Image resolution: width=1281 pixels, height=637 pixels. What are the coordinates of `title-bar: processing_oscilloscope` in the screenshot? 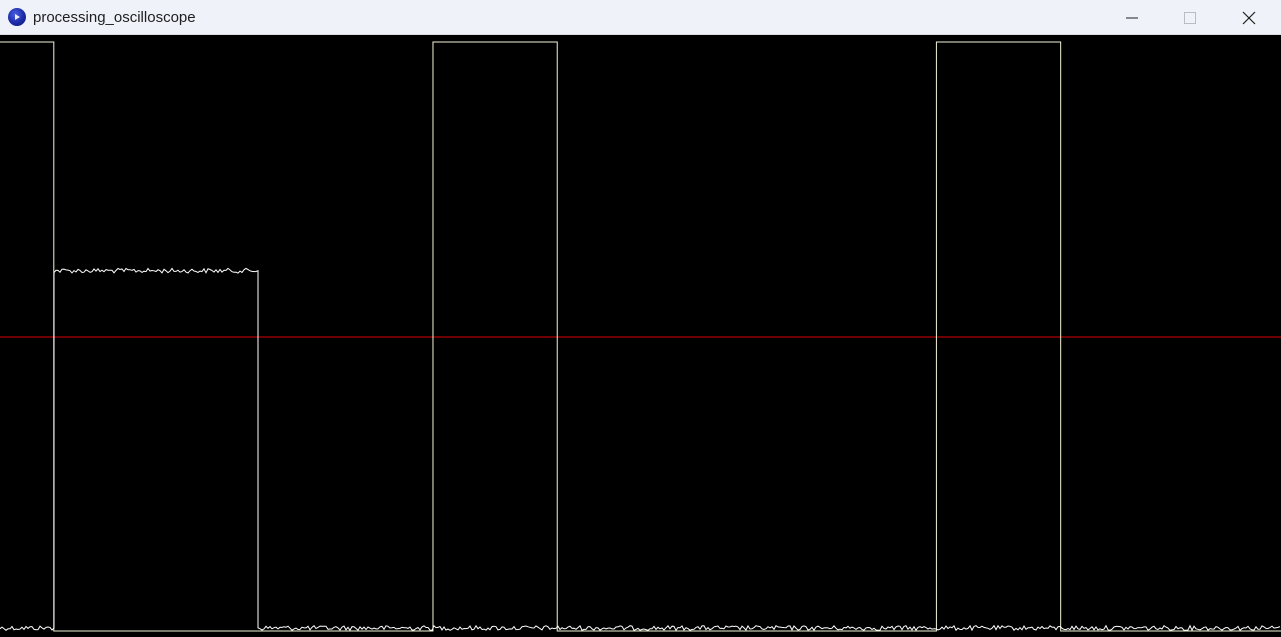 It's located at (640, 17).